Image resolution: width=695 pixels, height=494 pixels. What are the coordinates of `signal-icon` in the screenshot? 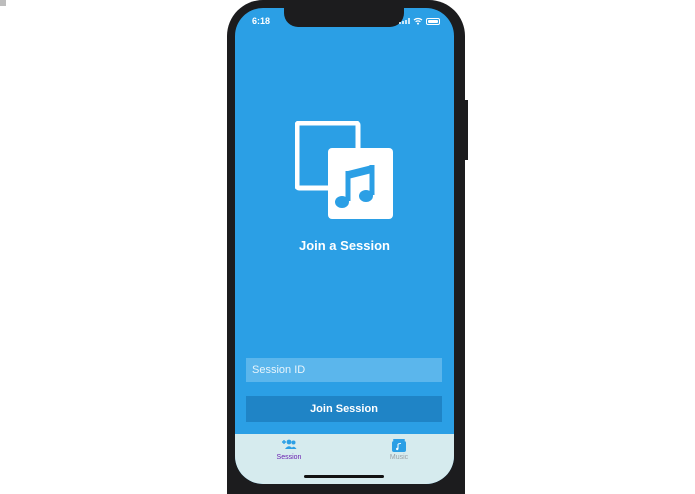 It's located at (404, 21).